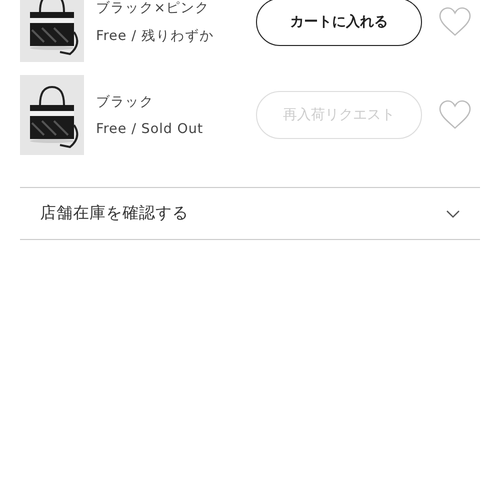 Image resolution: width=500 pixels, height=500 pixels. Describe the element at coordinates (155, 36) in the screenshot. I see `size-stock-text: Free / 残りわずか` at that location.